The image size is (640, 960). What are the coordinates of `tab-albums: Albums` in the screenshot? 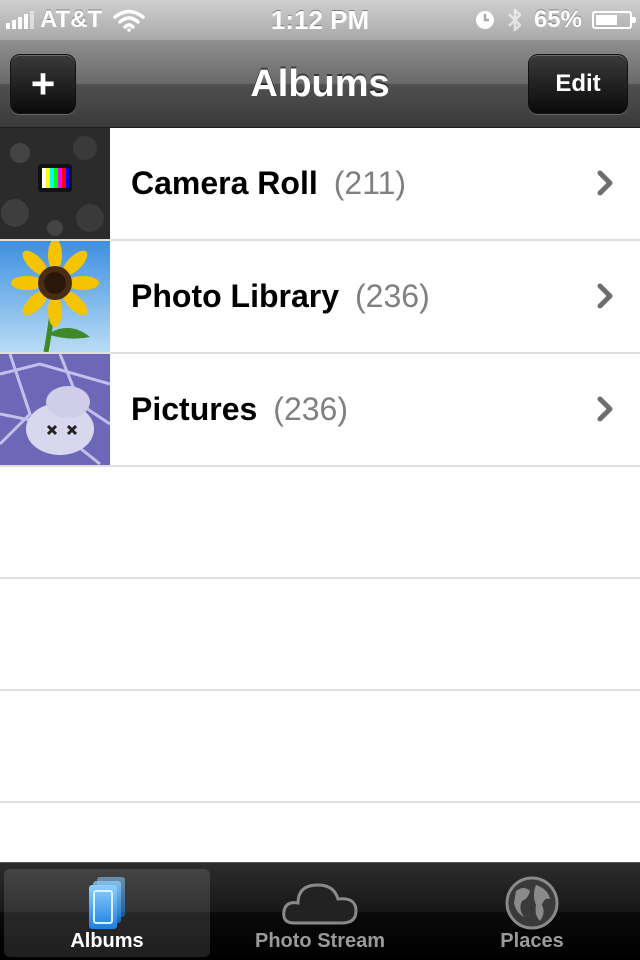 It's located at (107, 913).